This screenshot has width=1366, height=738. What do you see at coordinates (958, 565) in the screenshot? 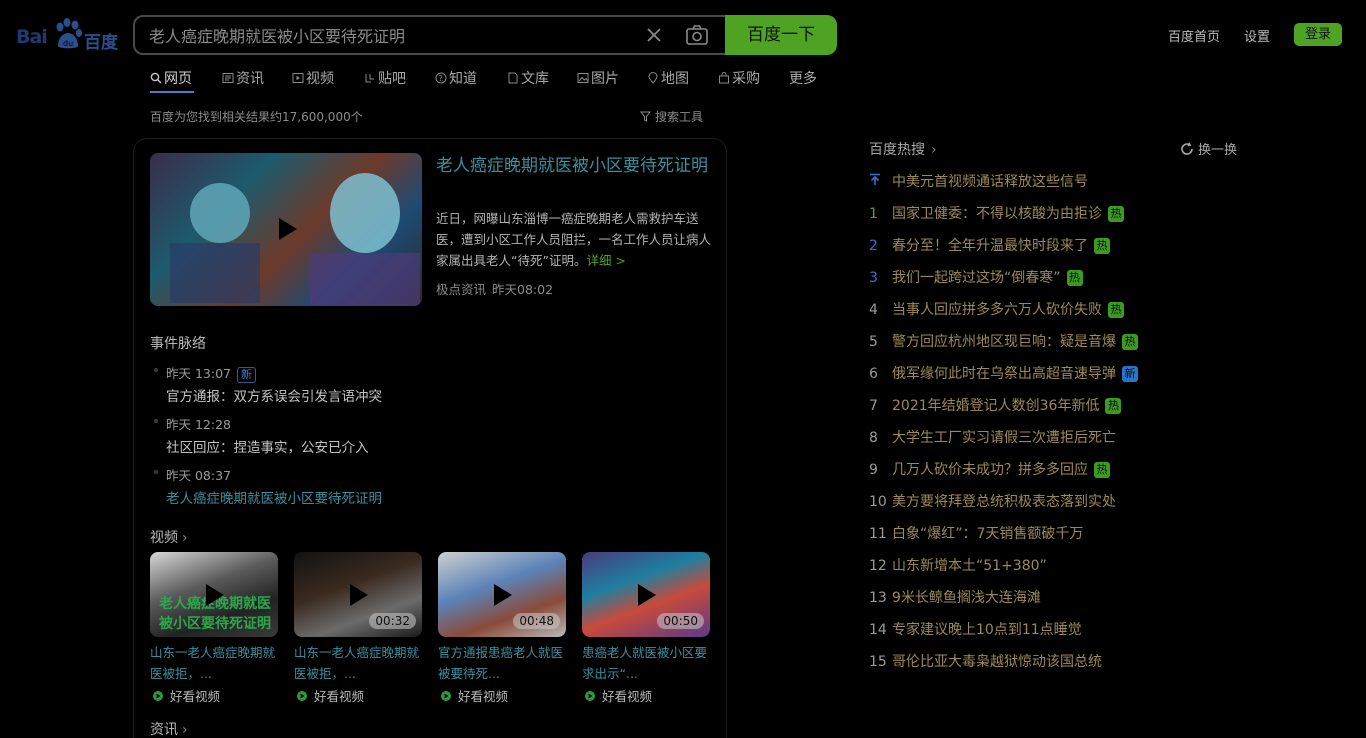
I see `hot-search-item: 12 山东新增本土“51+380”` at bounding box center [958, 565].